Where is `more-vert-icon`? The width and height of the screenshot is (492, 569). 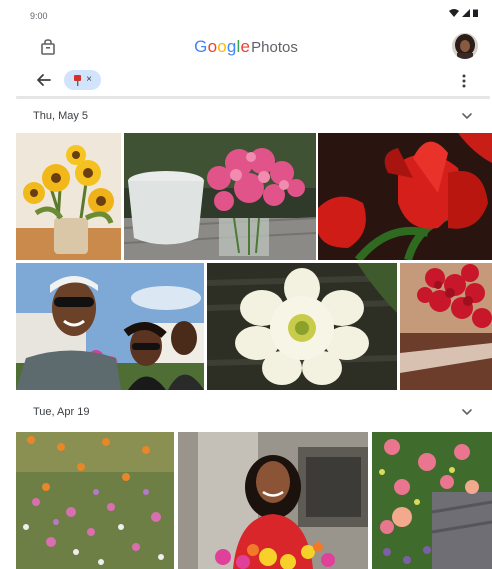 more-vert-icon is located at coordinates (464, 81).